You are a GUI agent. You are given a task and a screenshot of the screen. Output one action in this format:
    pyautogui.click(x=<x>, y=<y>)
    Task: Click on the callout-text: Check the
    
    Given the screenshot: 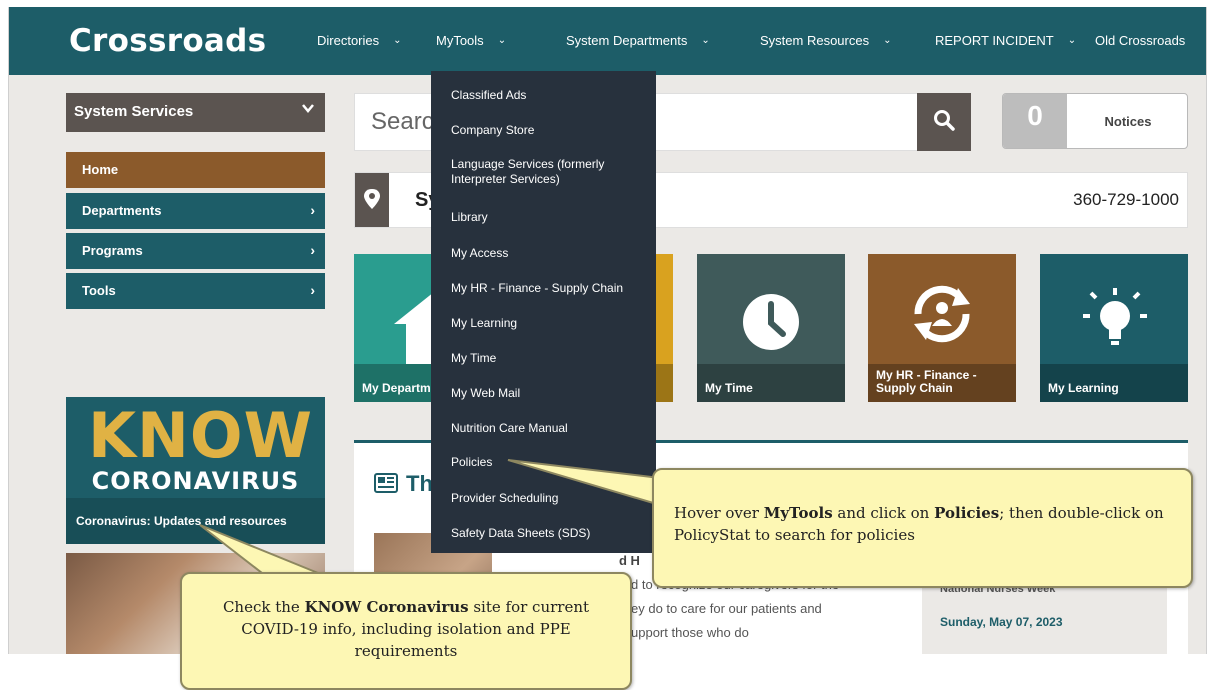 What is the action you would take?
    pyautogui.click(x=263, y=607)
    